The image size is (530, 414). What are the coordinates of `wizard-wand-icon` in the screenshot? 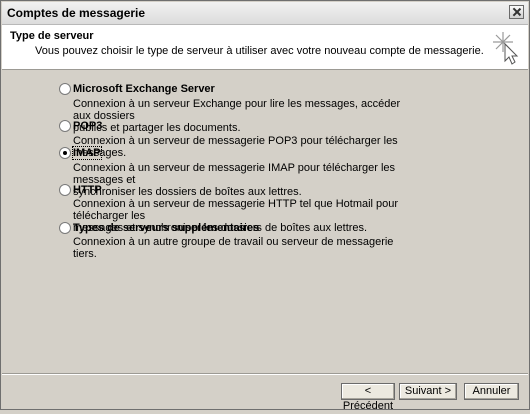 It's located at (506, 48).